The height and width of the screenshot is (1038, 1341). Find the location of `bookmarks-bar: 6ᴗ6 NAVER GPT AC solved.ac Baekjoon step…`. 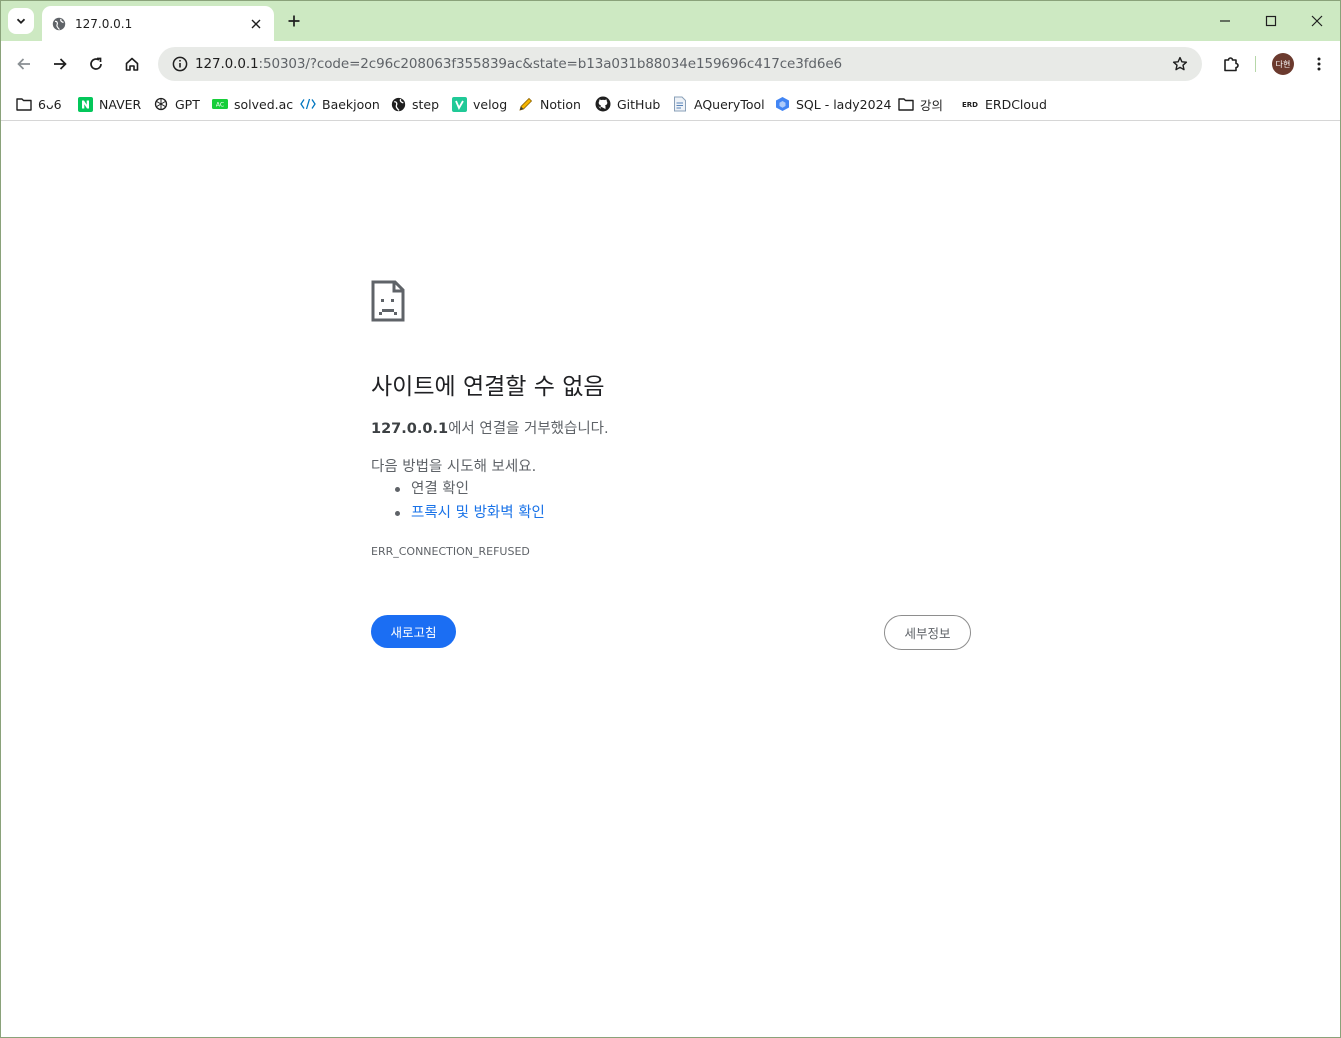

bookmarks-bar: 6ᴗ6 NAVER GPT AC solved.ac Baekjoon step… is located at coordinates (670, 104).